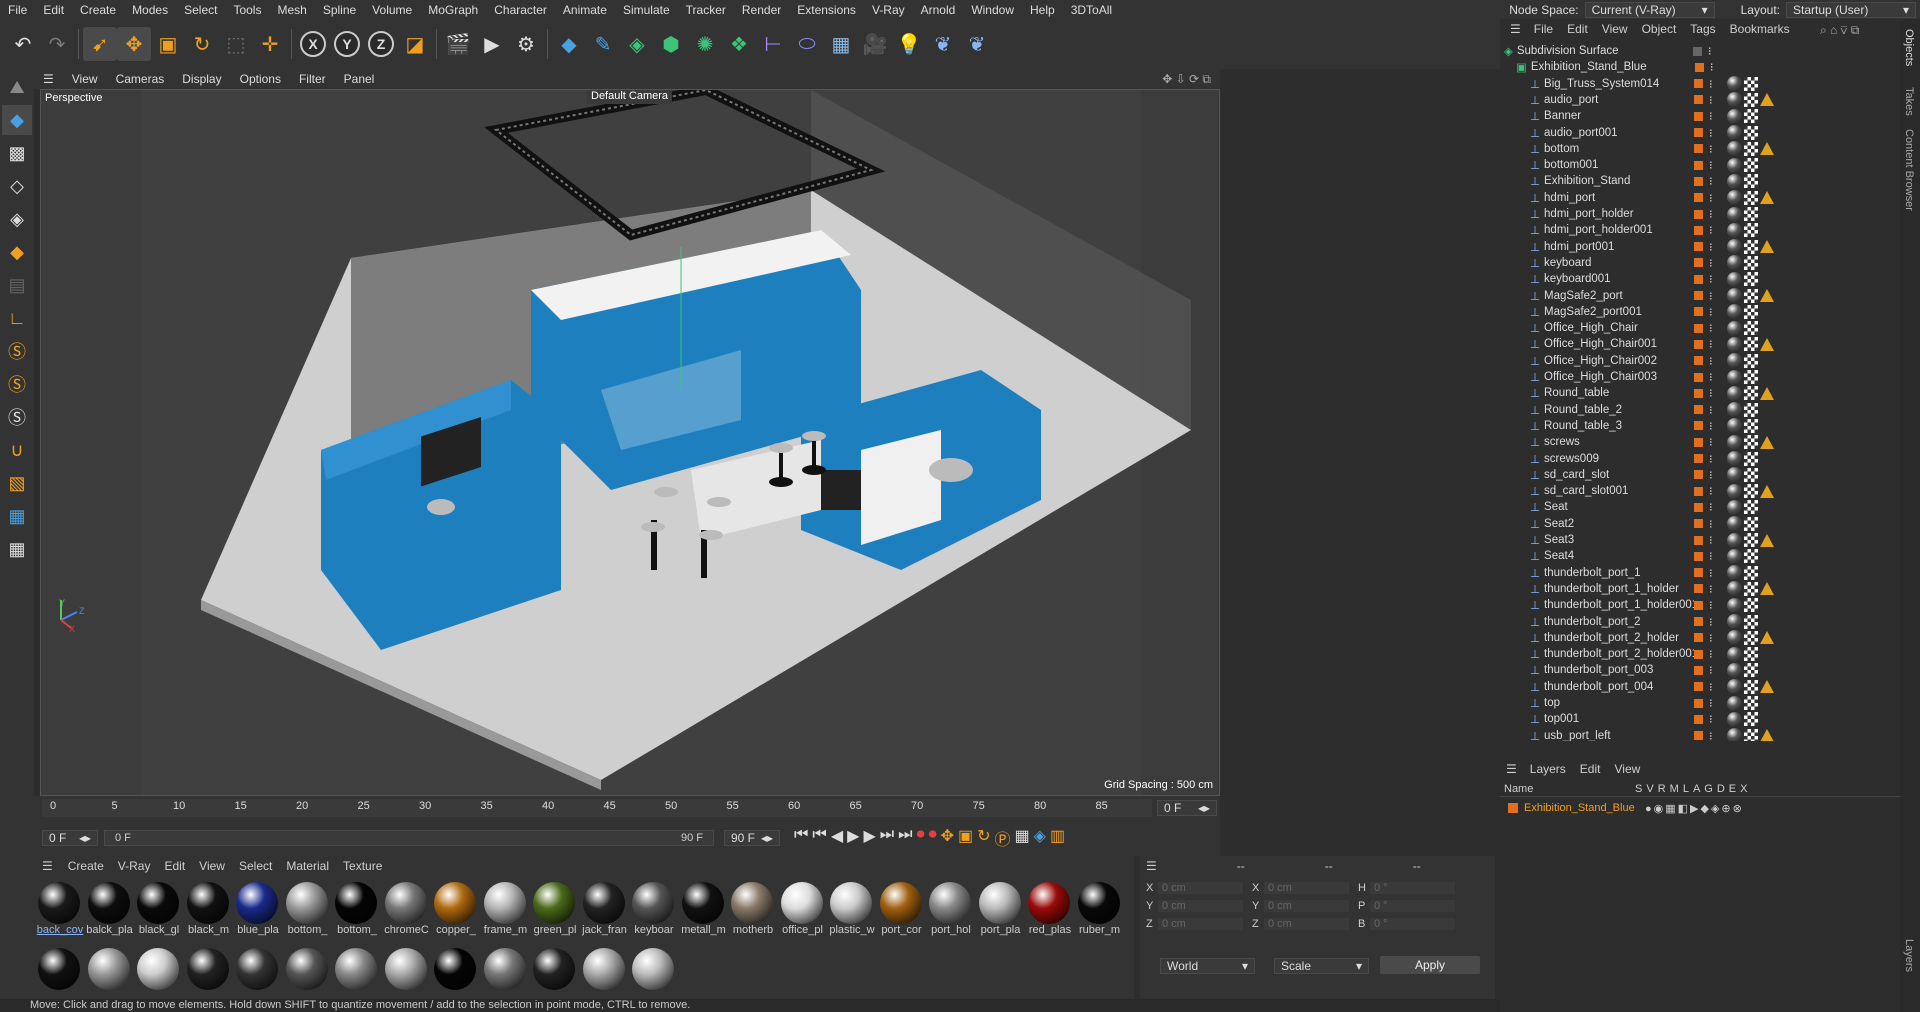 The image size is (1920, 1012). Describe the element at coordinates (604, 909) in the screenshot. I see `material-swatch: jack_fran` at that location.